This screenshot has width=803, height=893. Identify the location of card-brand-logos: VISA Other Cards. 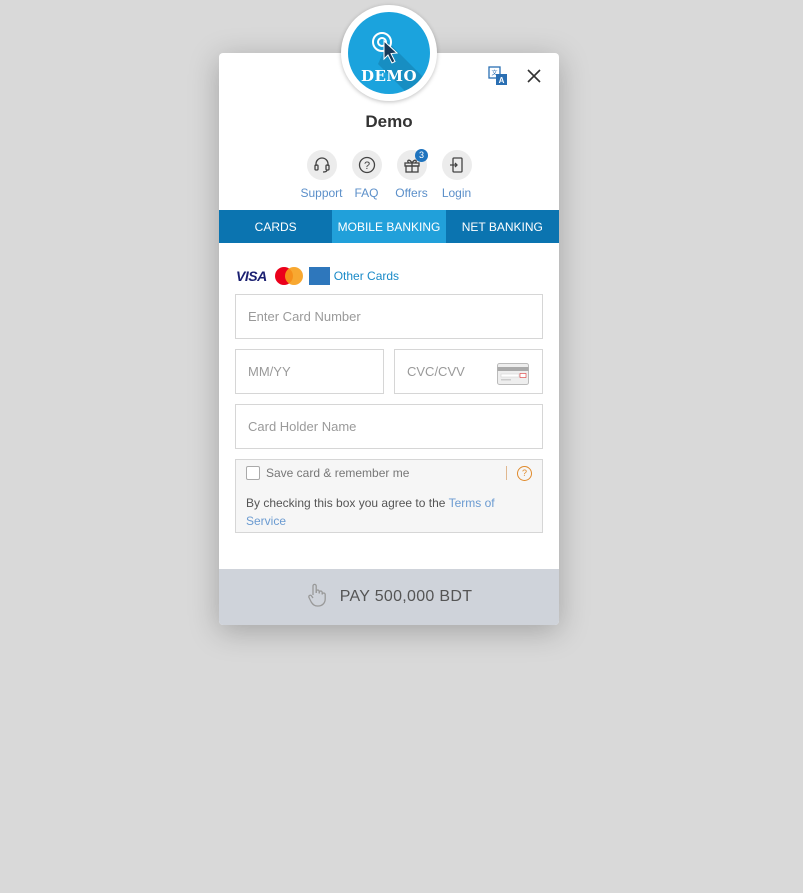
(317, 276).